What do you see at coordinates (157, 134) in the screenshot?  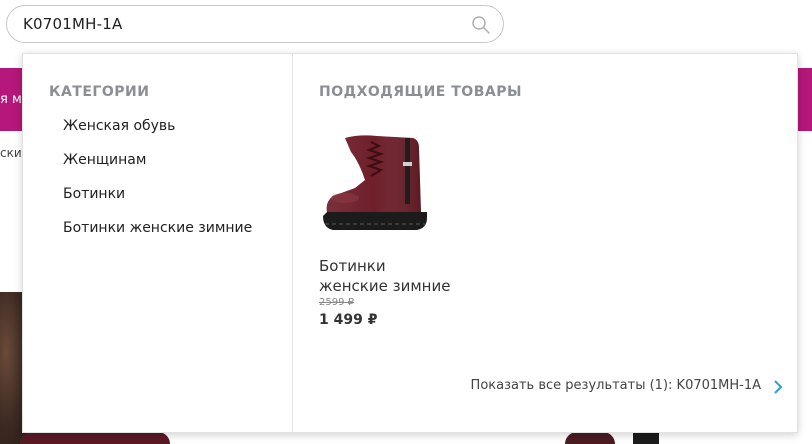 I see `category-link: Женская обувь` at bounding box center [157, 134].